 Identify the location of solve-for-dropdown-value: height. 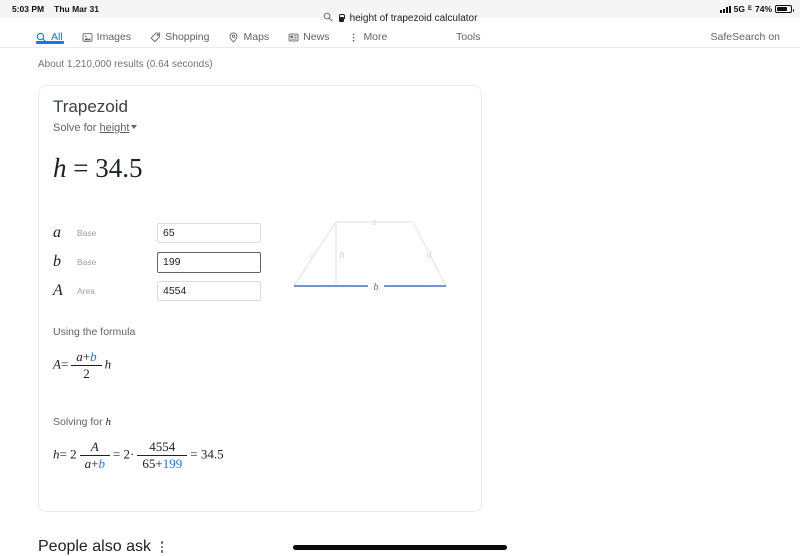
(114, 128).